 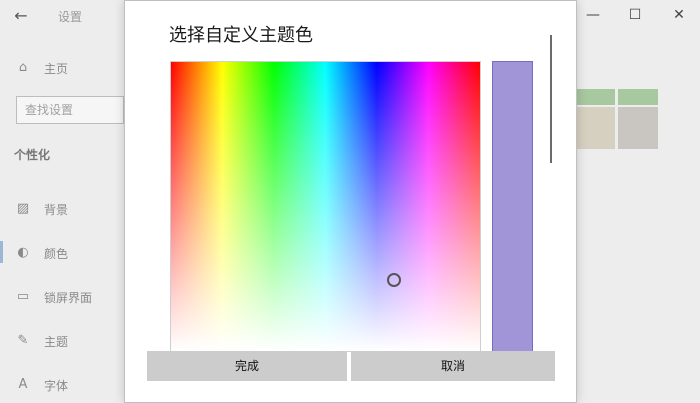 What do you see at coordinates (68, 297) in the screenshot?
I see `sidebar-item-label: 锁屏界面` at bounding box center [68, 297].